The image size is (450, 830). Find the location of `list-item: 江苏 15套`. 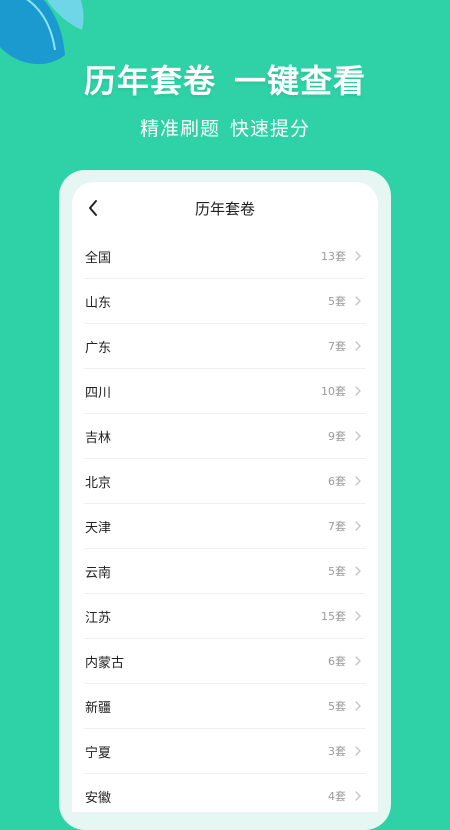

list-item: 江苏 15套 is located at coordinates (225, 616).